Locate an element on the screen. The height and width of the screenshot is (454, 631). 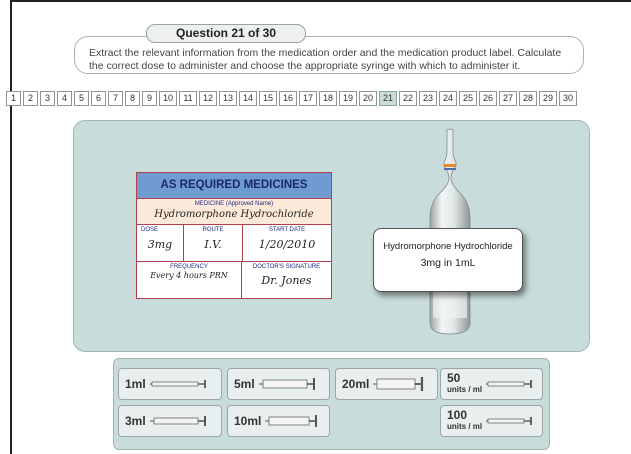
syringe-1ml-button: 1ml is located at coordinates (170, 384).